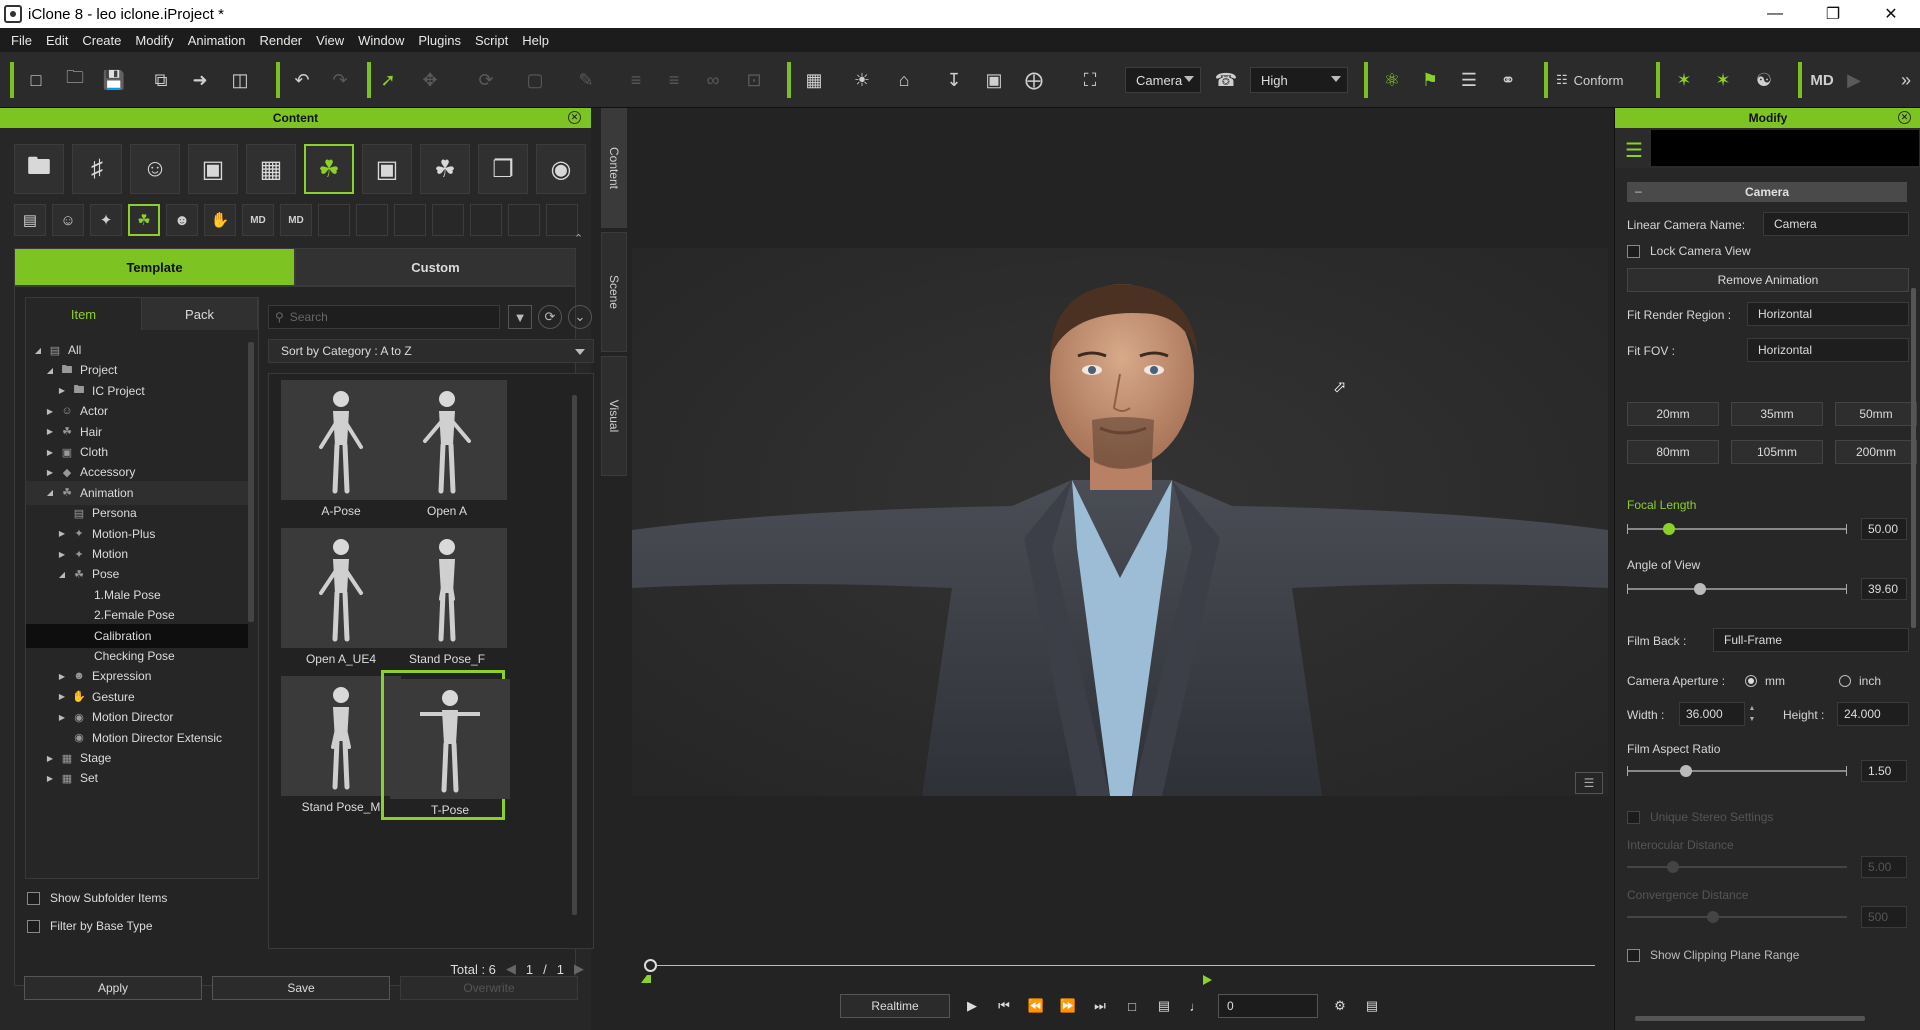 The width and height of the screenshot is (1920, 1030). I want to click on clipping-checkbox, so click(1633, 955).